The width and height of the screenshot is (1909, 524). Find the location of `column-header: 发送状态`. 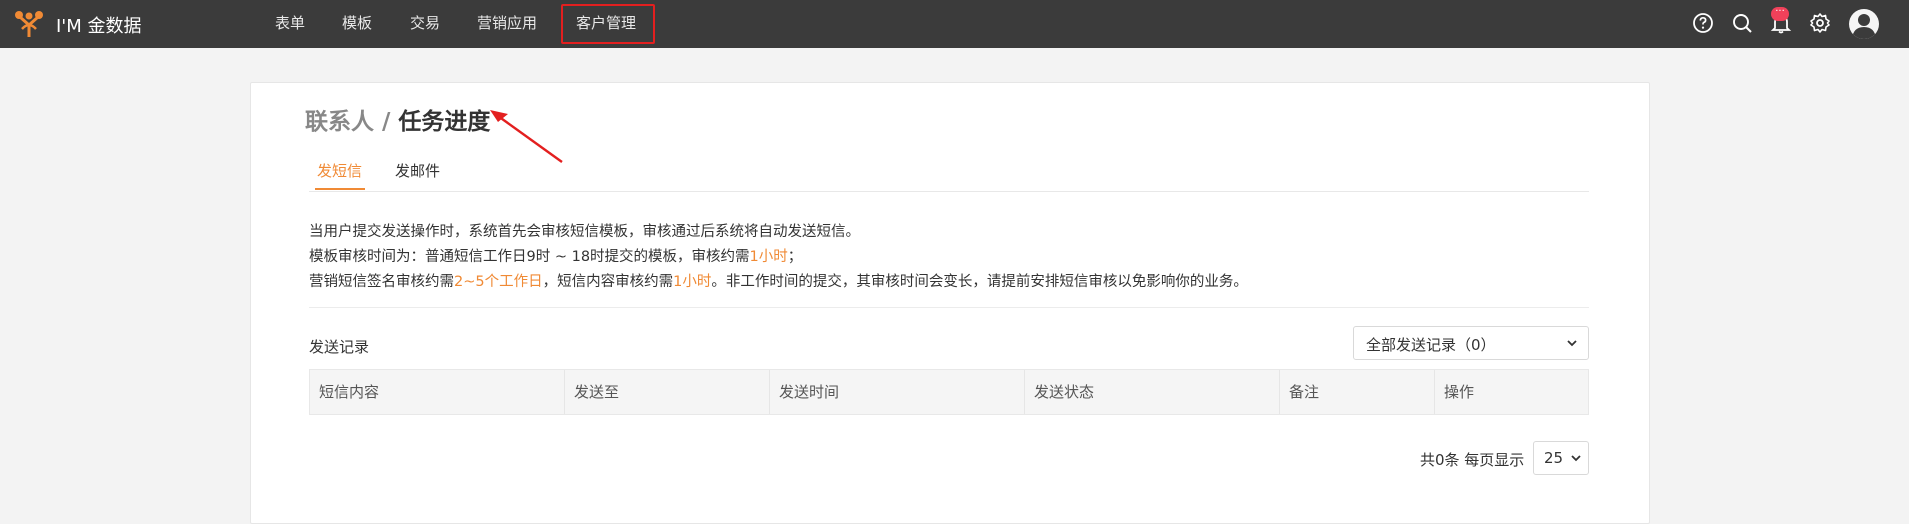

column-header: 发送状态 is located at coordinates (1152, 392).